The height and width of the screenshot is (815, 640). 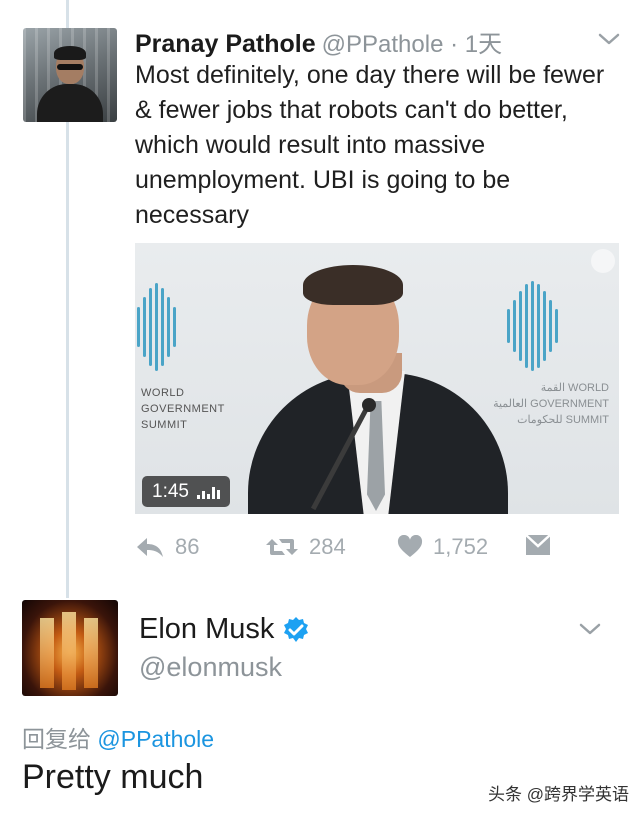 I want to click on tweet1-display-name: Pranay Pathole, so click(x=225, y=44).